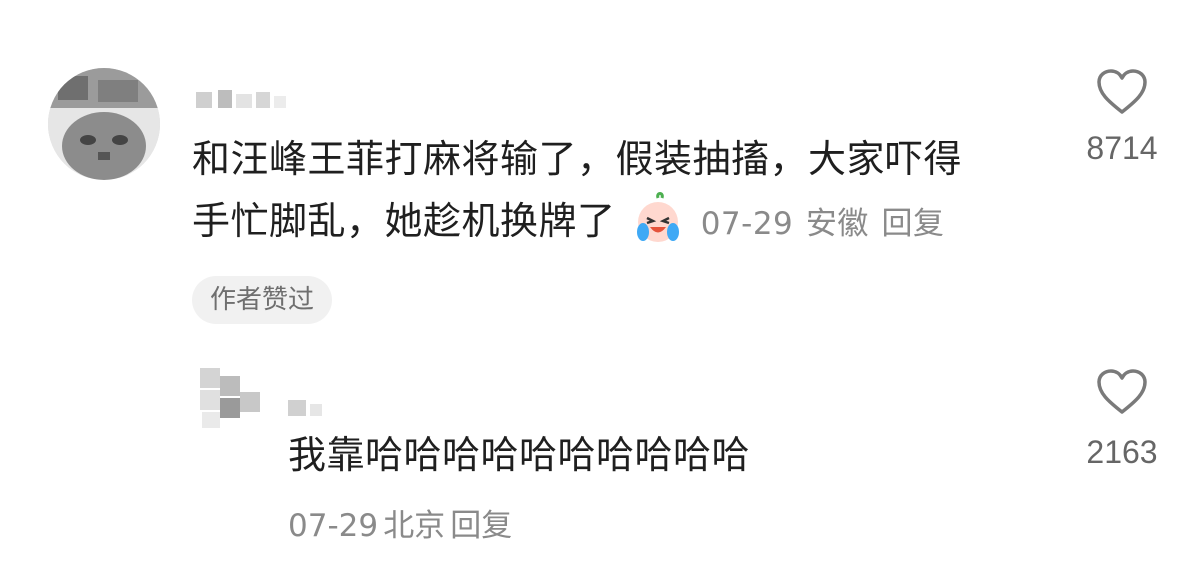 This screenshot has height=571, width=1200. Describe the element at coordinates (333, 405) in the screenshot. I see `reply-username-blurred` at that location.